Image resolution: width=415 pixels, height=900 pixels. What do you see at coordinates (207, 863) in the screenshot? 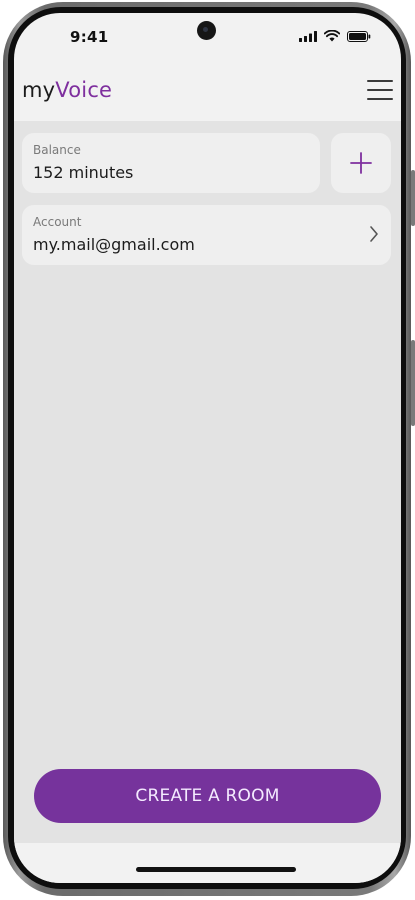
I see `bottom-bar` at bounding box center [207, 863].